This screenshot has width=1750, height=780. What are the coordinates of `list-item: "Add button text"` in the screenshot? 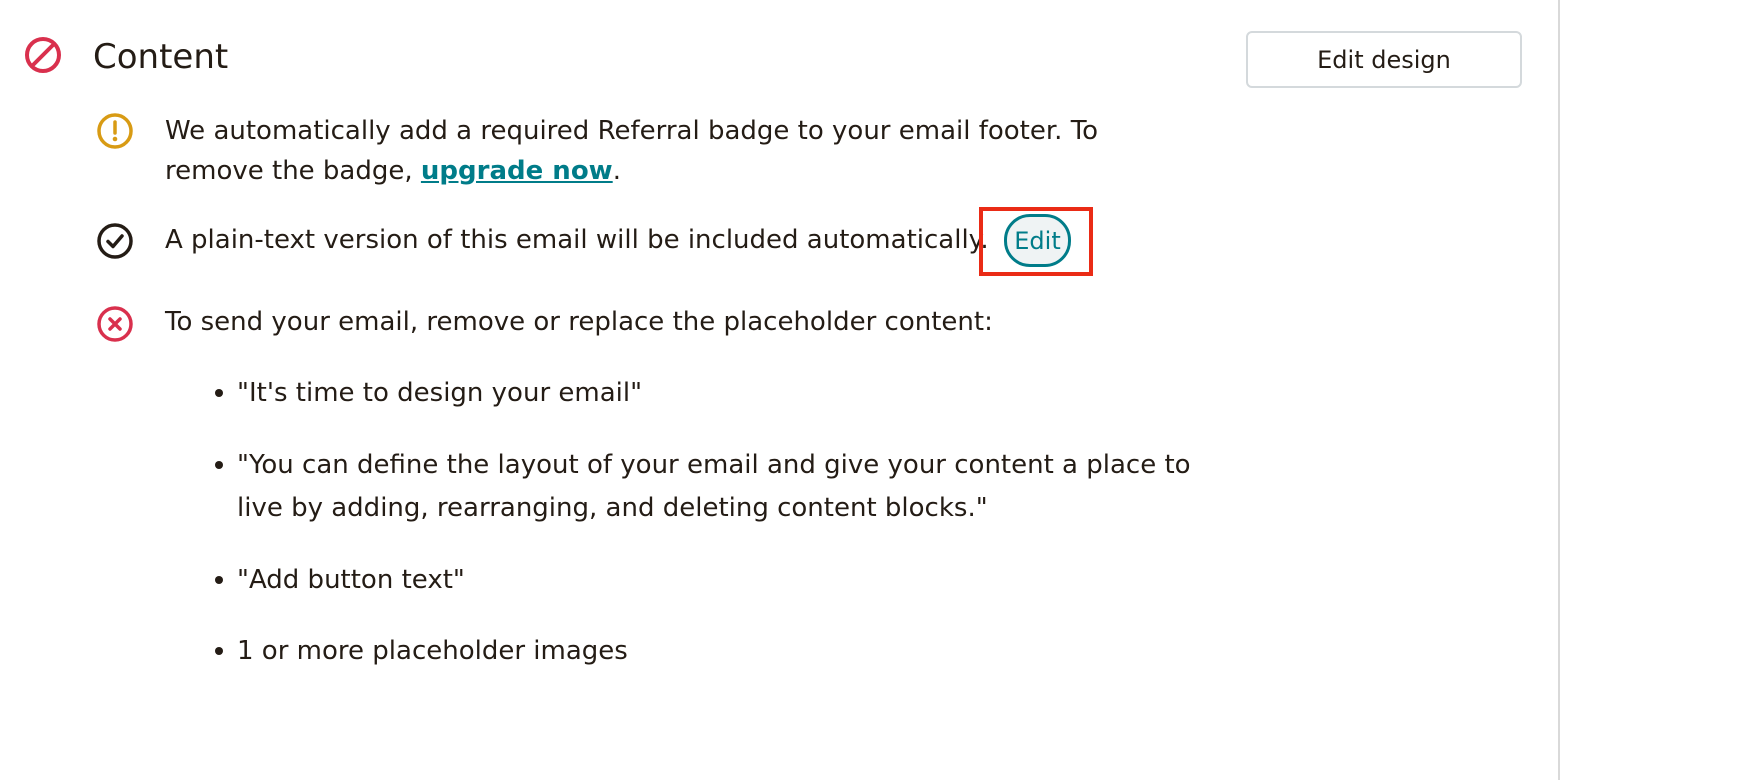 It's located at (721, 580).